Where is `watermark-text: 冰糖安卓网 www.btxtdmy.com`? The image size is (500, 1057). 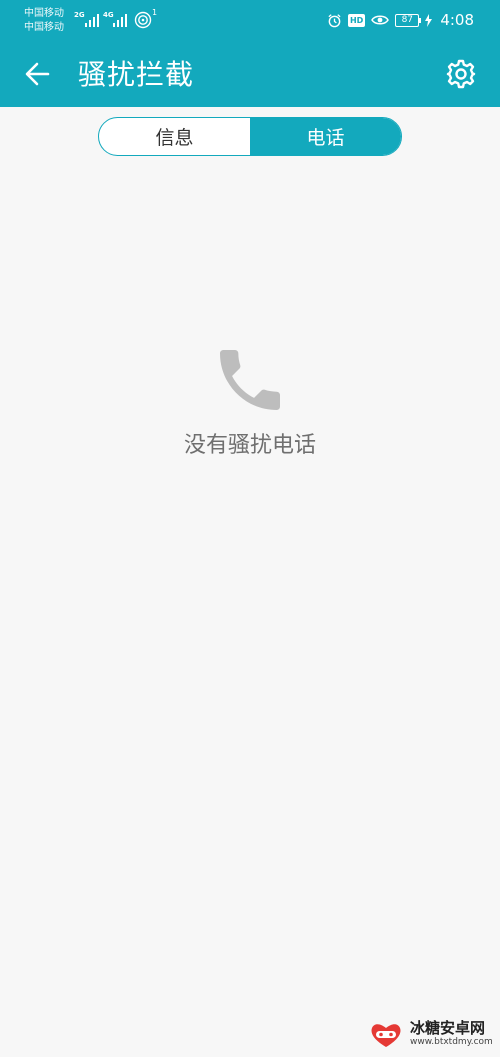
watermark-text: 冰糖安卓网 www.btxtdmy.com is located at coordinates (451, 1035).